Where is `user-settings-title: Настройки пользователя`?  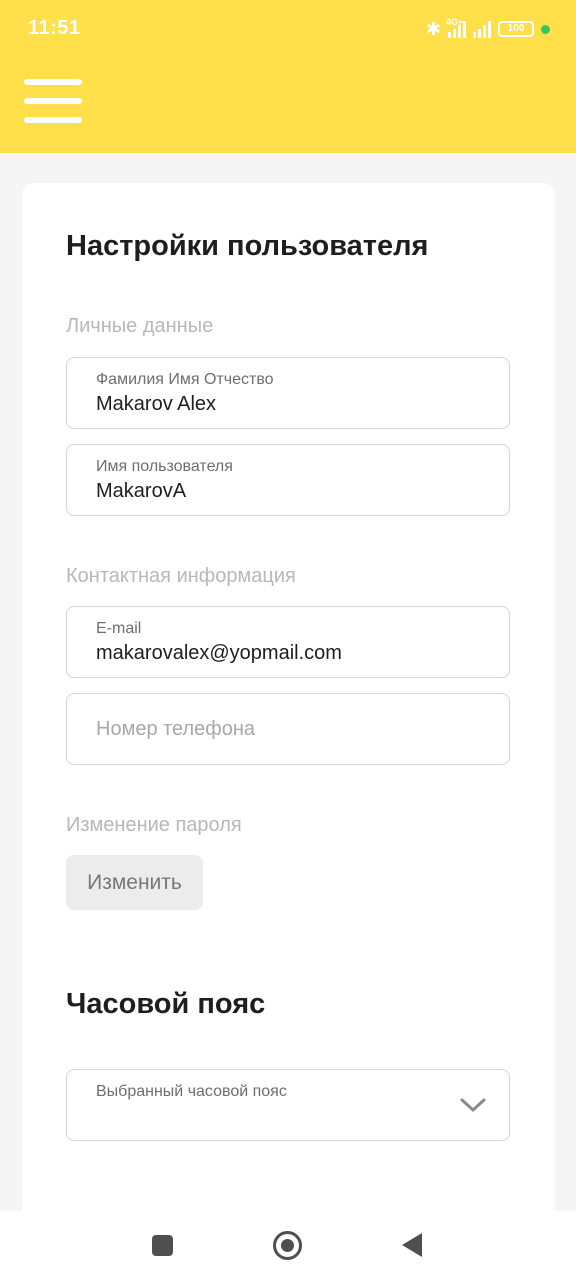 user-settings-title: Настройки пользователя is located at coordinates (247, 246).